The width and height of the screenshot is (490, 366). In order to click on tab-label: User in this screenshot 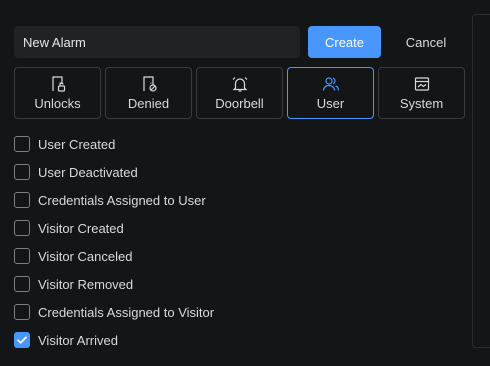, I will do `click(330, 103)`.